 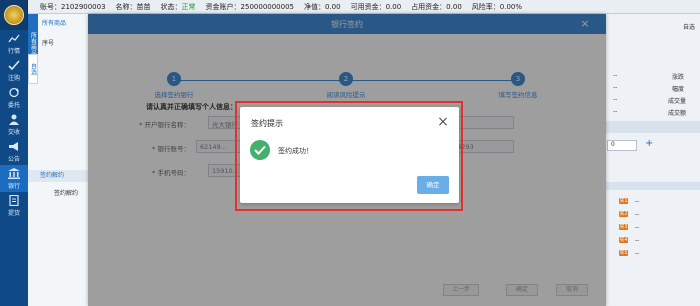 I want to click on chart-icon, so click(x=14, y=38).